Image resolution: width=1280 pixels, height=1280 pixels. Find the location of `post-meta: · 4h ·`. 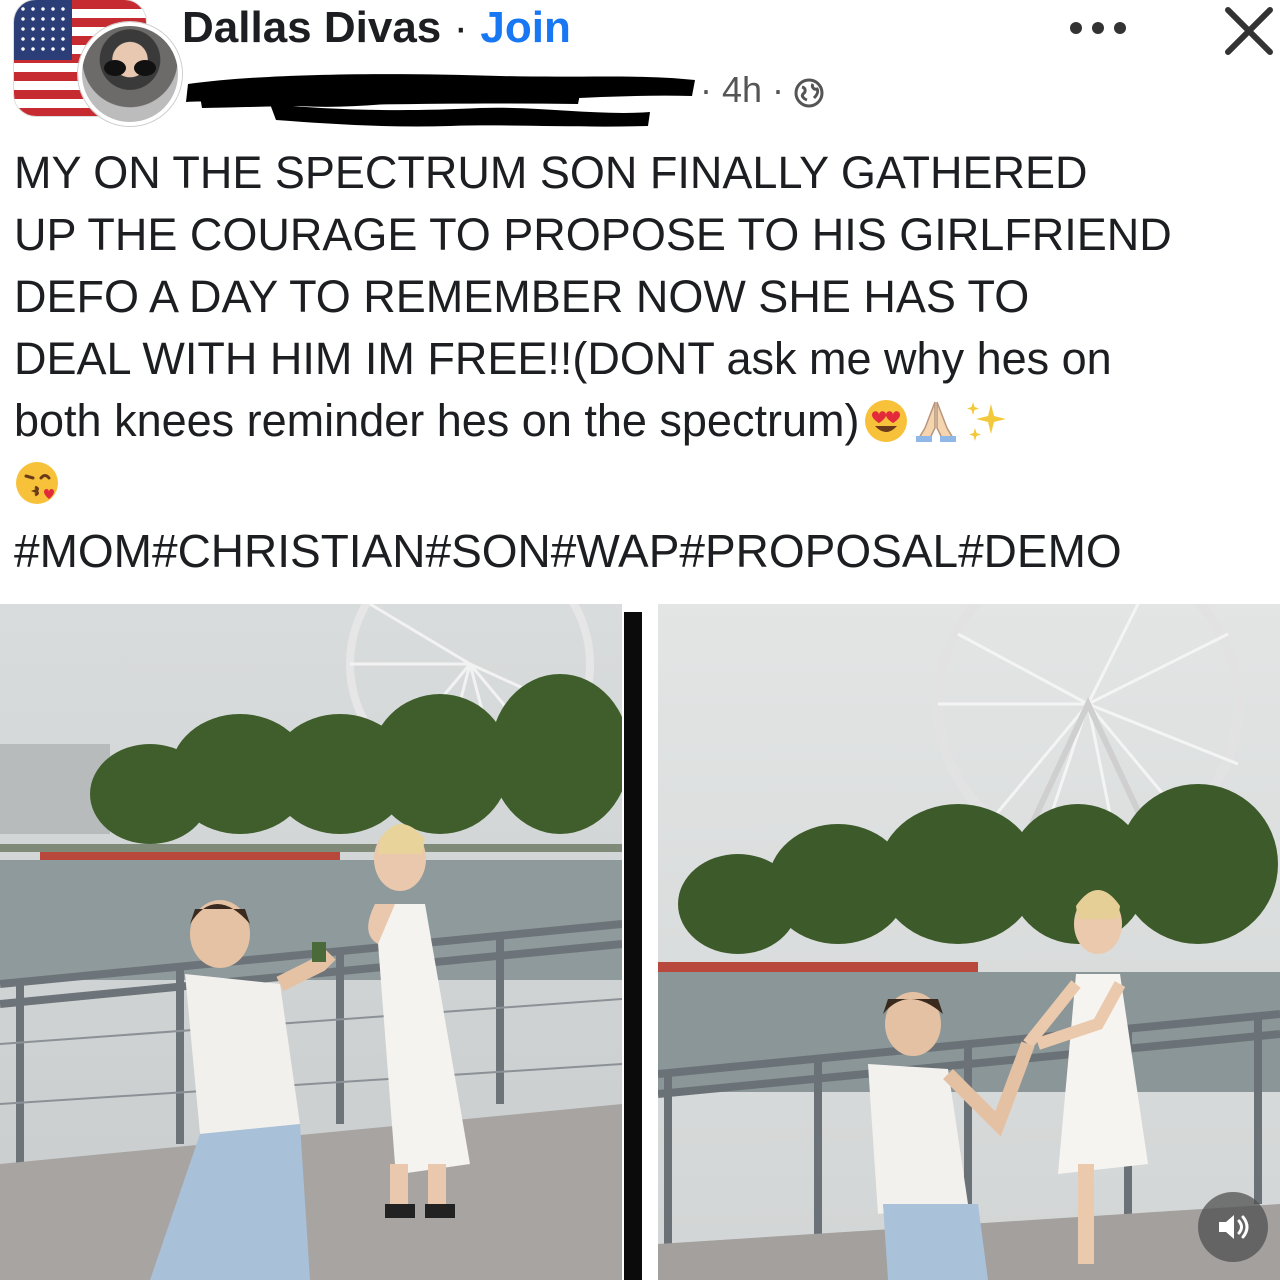

post-meta: · 4h · is located at coordinates (762, 90).